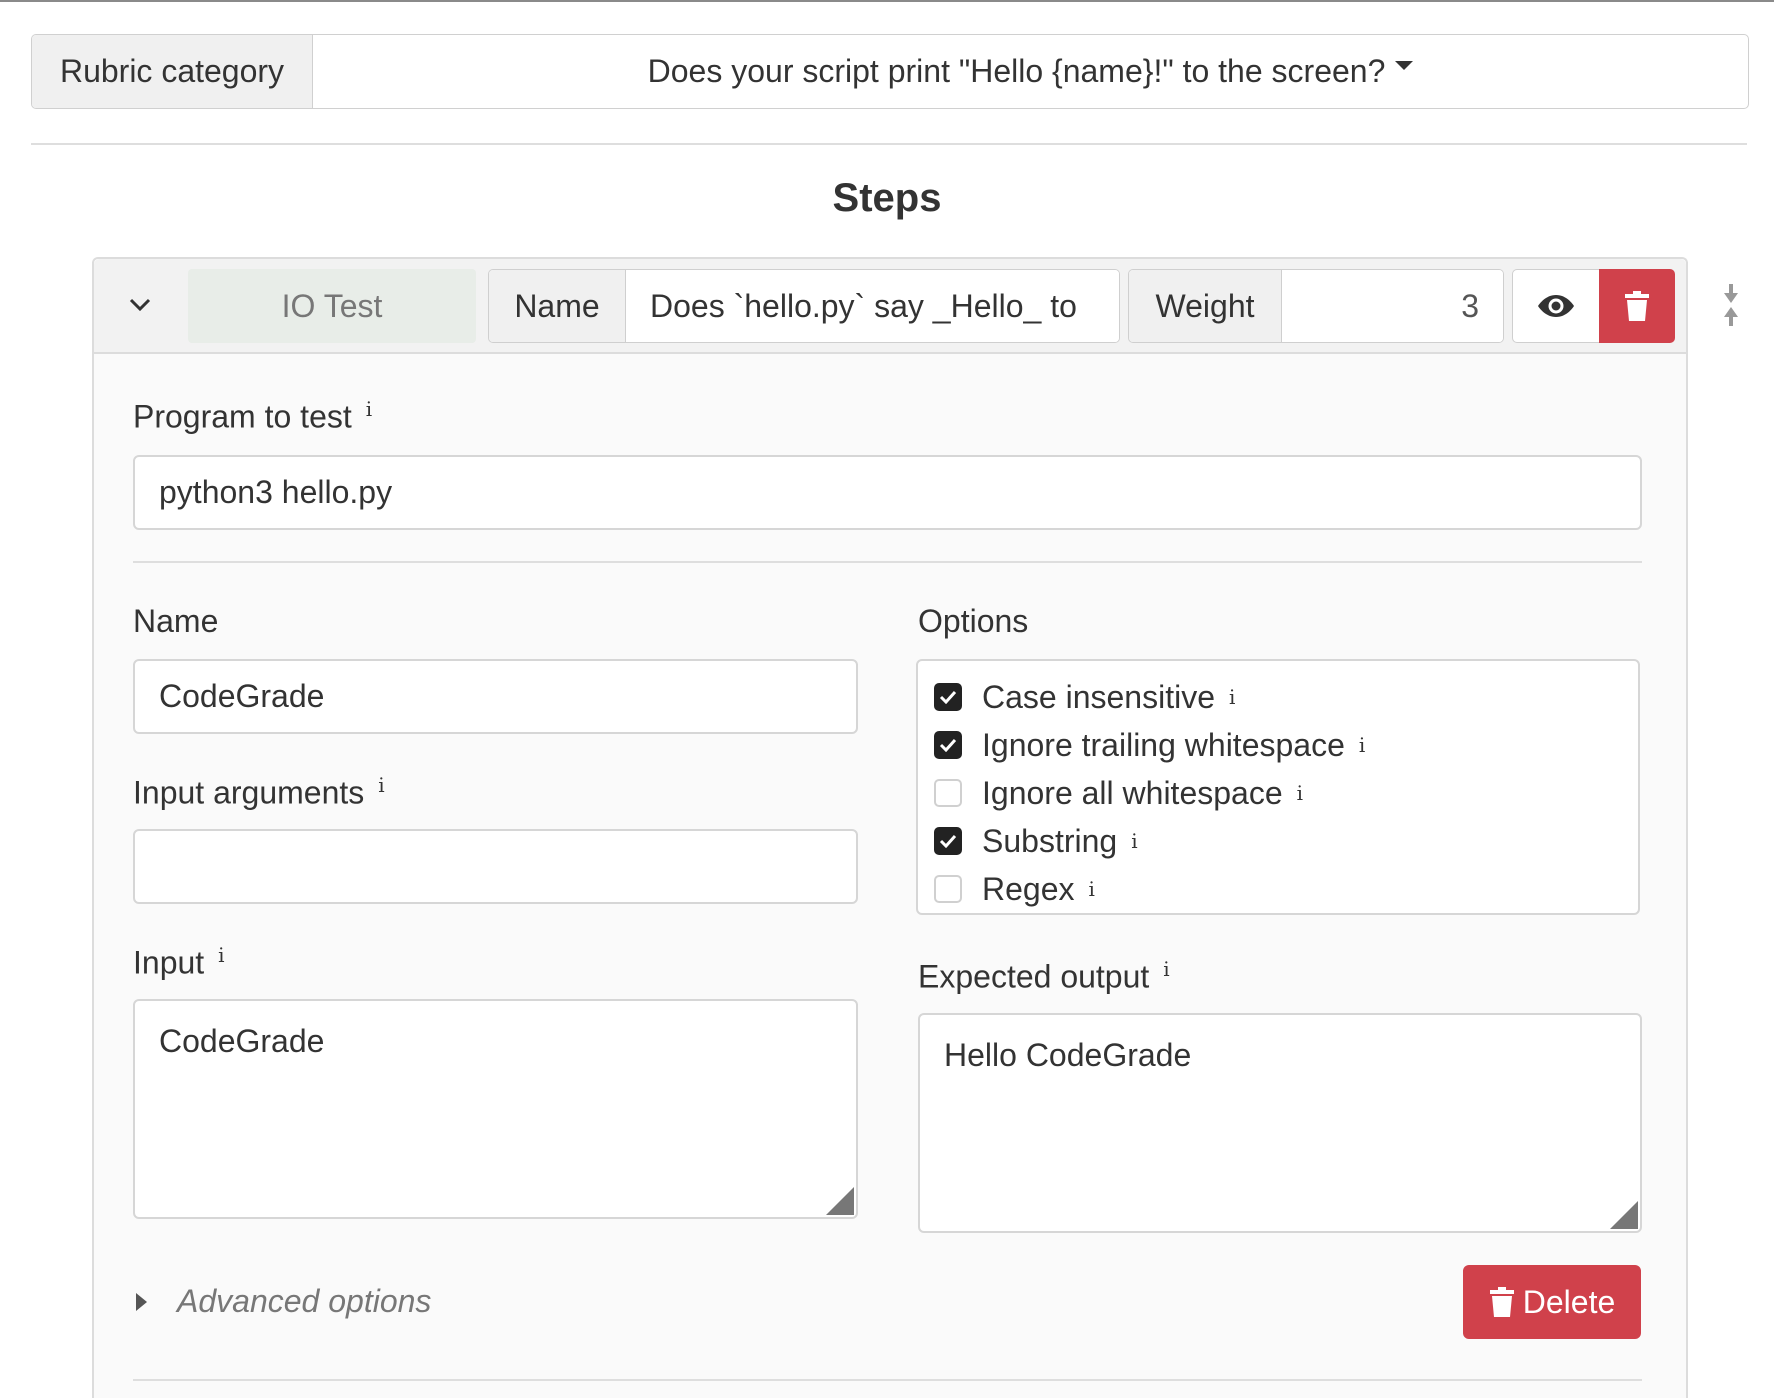 The width and height of the screenshot is (1774, 1398). Describe the element at coordinates (242, 416) in the screenshot. I see `program-label-text: Program to test` at that location.